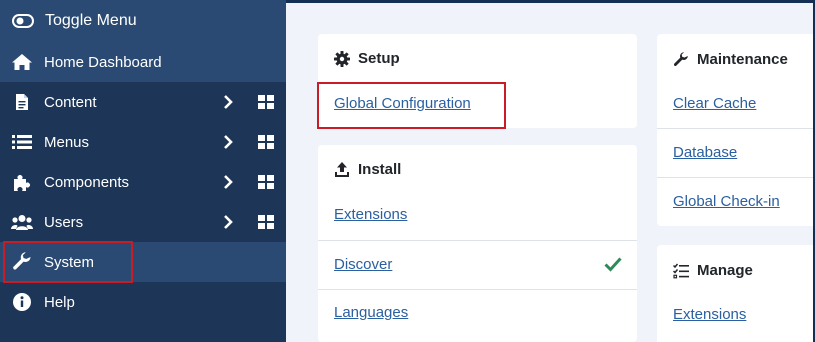  What do you see at coordinates (342, 169) in the screenshot?
I see `upload-icon` at bounding box center [342, 169].